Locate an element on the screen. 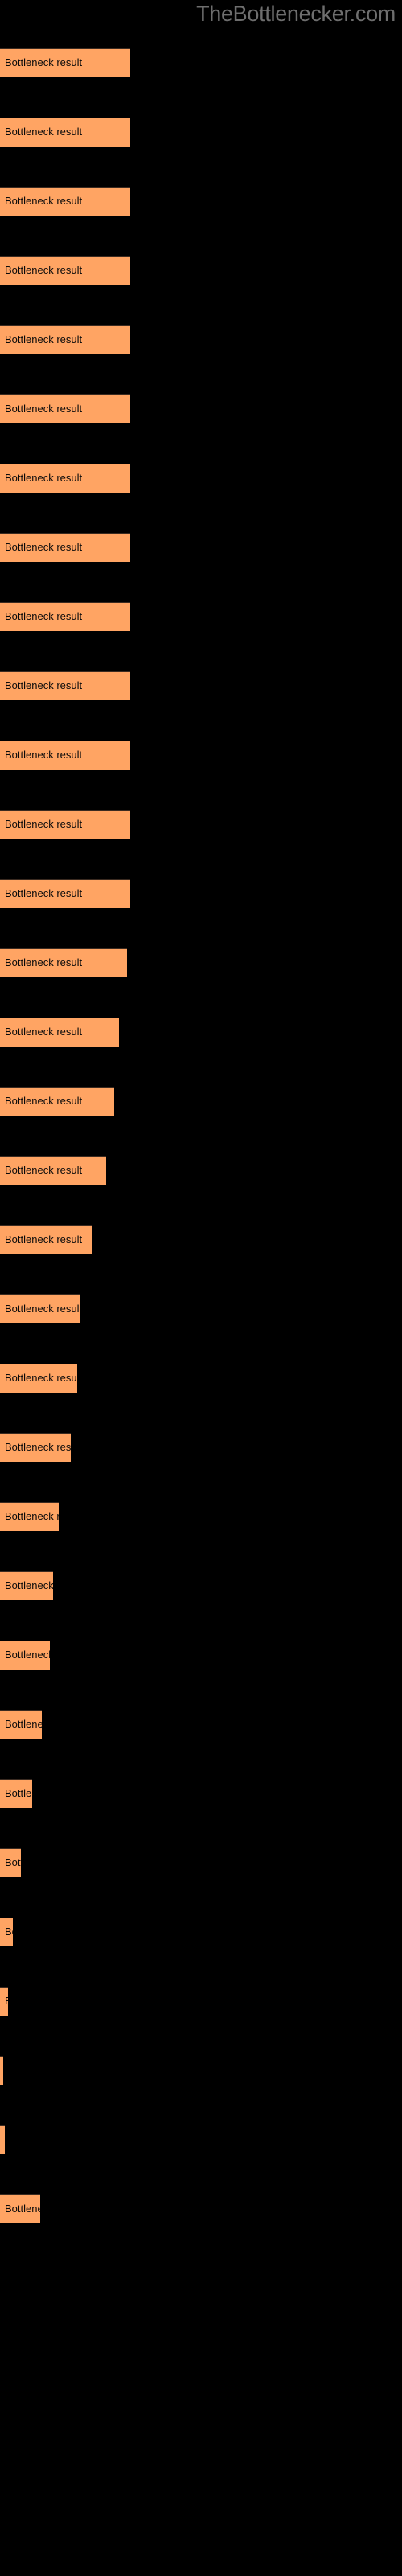 Image resolution: width=402 pixels, height=2576 pixels. bar is located at coordinates (1, 2070).